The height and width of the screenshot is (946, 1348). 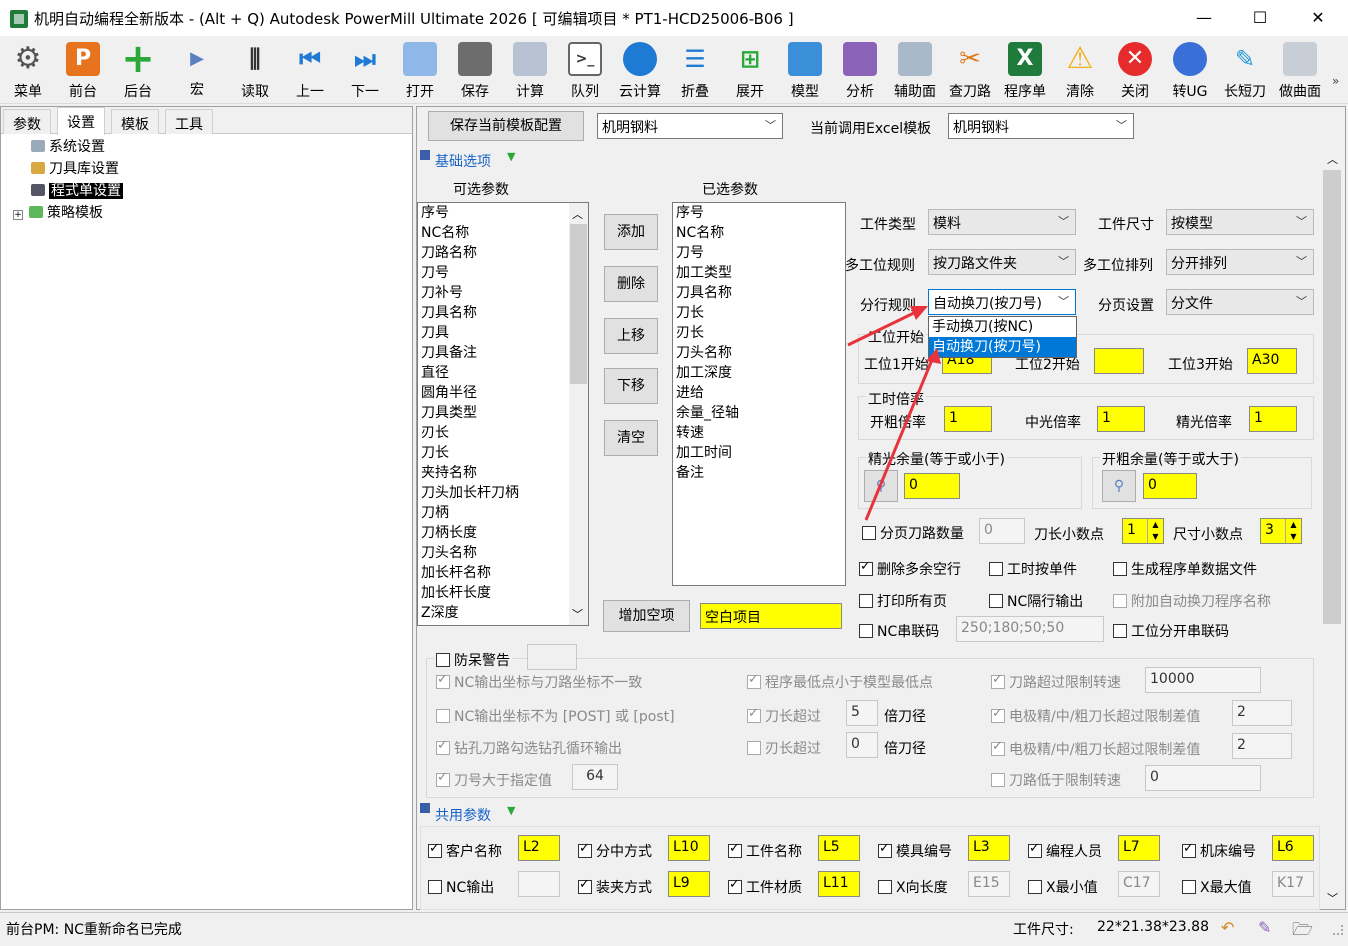 I want to click on electrode-diff-1-input: 2, so click(x=1262, y=713).